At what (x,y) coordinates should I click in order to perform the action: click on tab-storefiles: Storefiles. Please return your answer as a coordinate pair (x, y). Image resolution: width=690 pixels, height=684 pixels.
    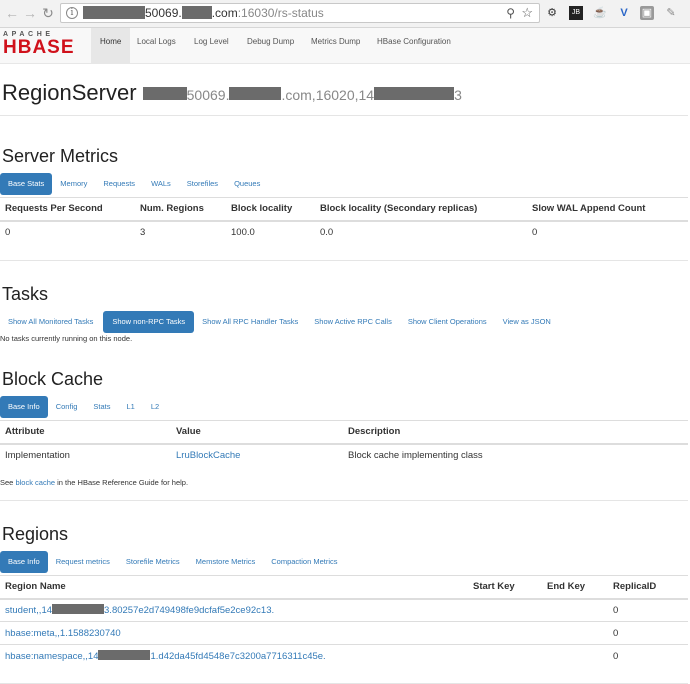
    Looking at the image, I should click on (202, 184).